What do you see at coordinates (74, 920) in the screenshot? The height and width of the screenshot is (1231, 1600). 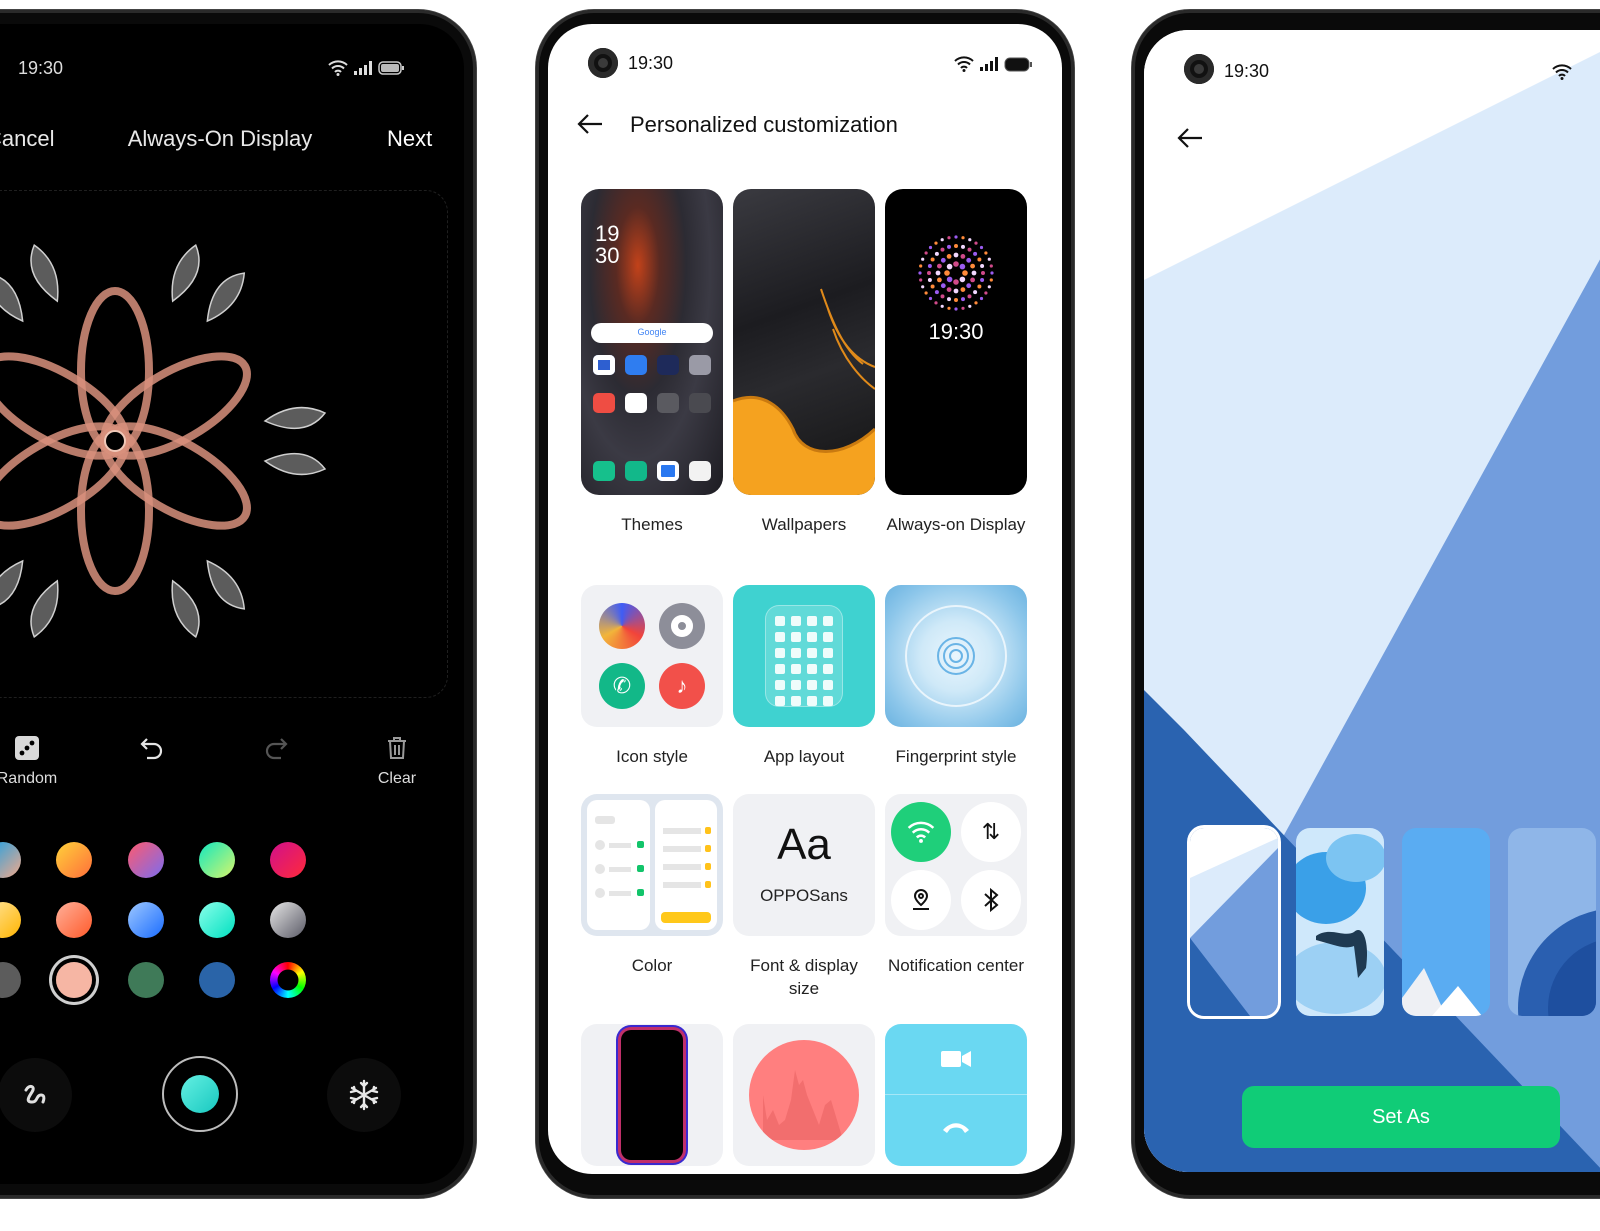 I see `color-swatch-salmon-orange` at bounding box center [74, 920].